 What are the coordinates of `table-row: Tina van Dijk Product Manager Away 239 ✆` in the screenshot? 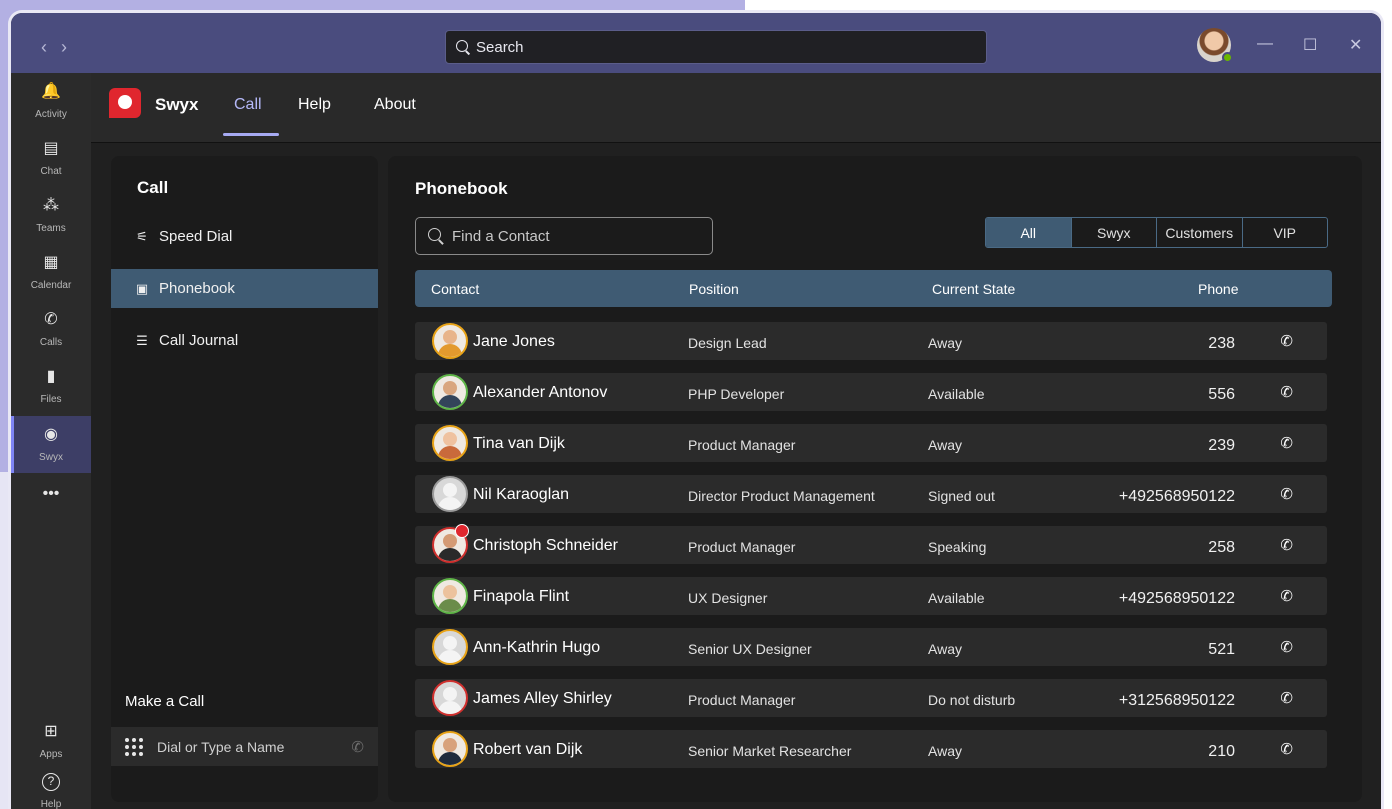 It's located at (871, 443).